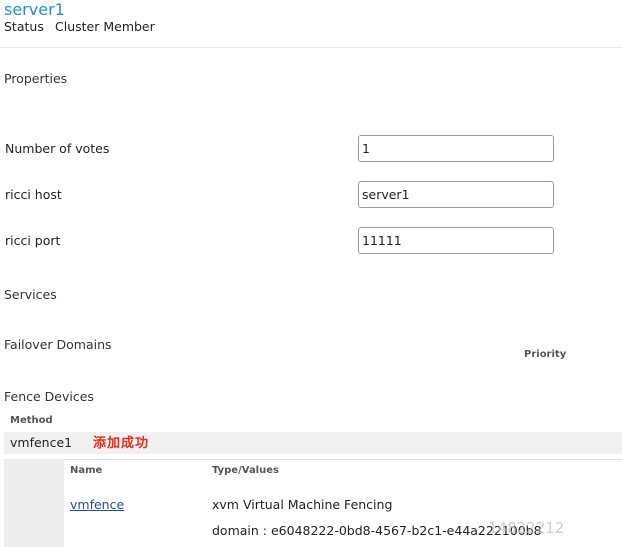 Image resolution: width=622 pixels, height=547 pixels. I want to click on fence-device-table-border, so click(343, 459).